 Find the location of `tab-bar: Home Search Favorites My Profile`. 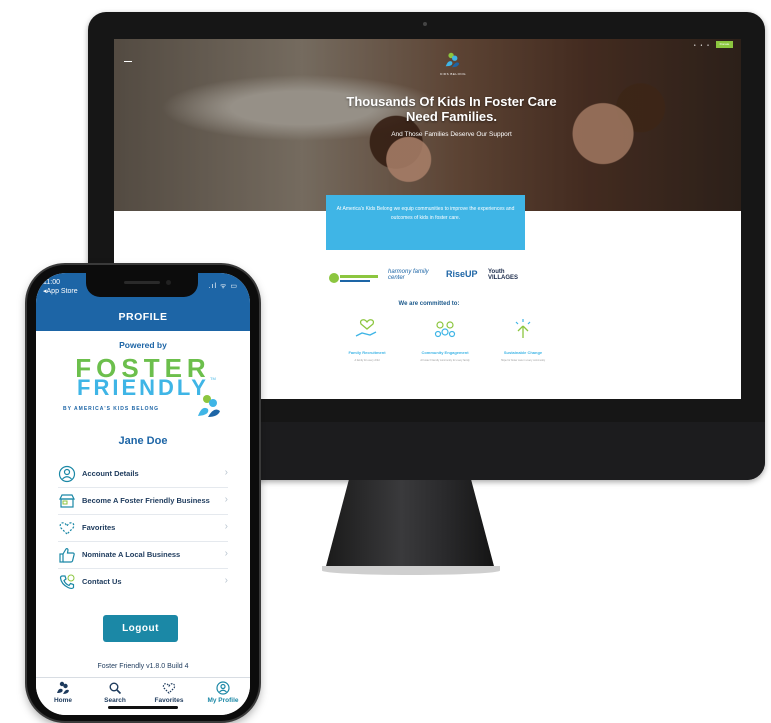

tab-bar: Home Search Favorites My Profile is located at coordinates (143, 696).